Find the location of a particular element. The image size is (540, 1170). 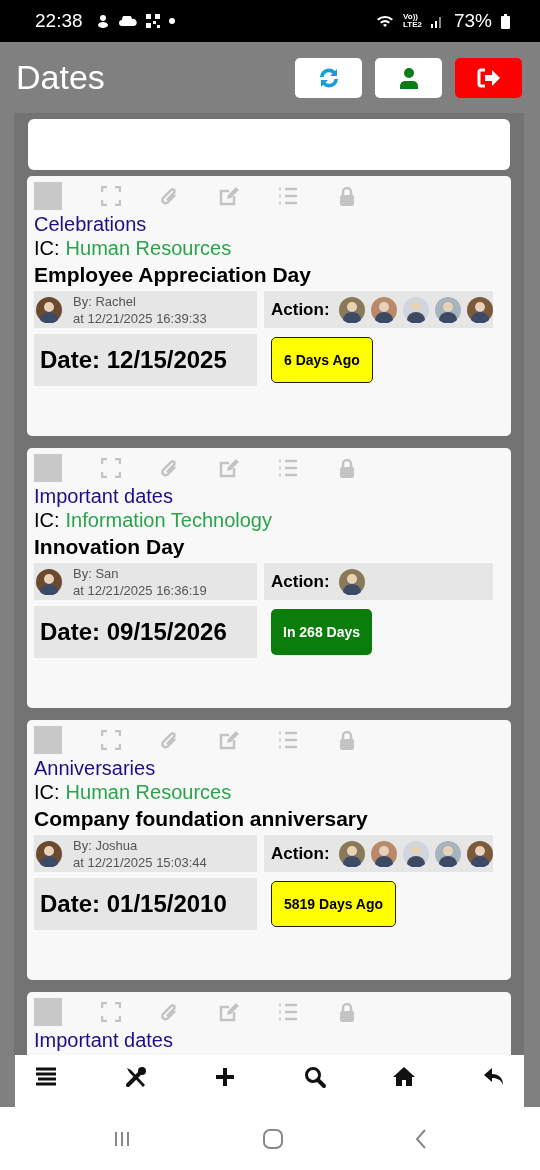

dot-icon is located at coordinates (171, 21).